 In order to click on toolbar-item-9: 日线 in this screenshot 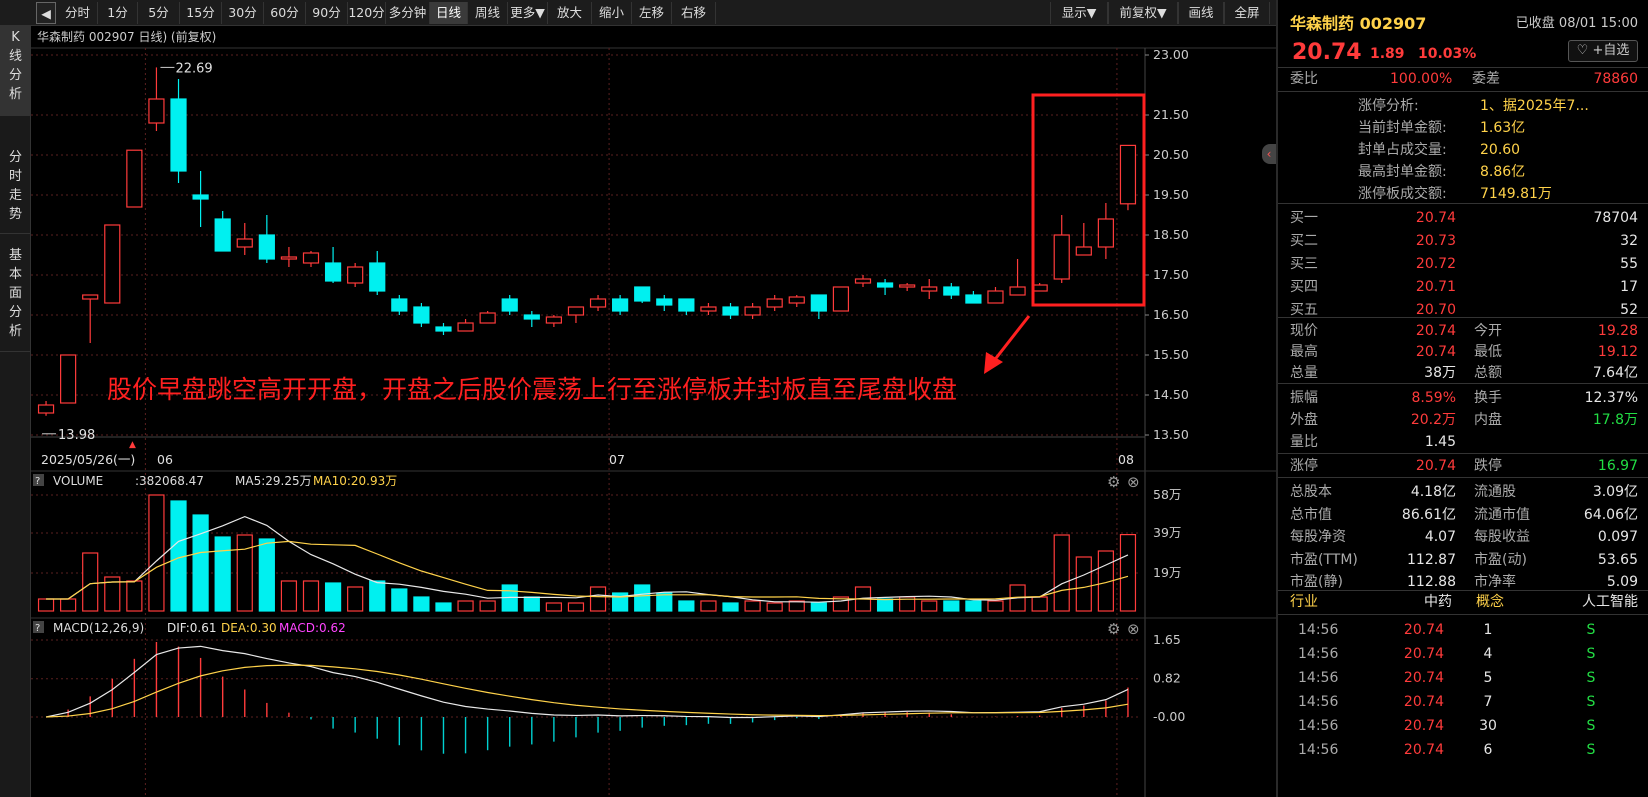, I will do `click(449, 13)`.